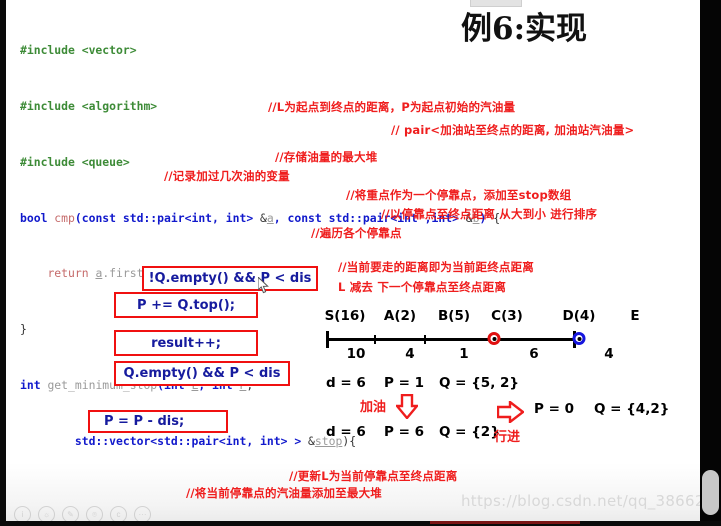 This screenshot has width=721, height=526. What do you see at coordinates (632, 409) in the screenshot?
I see `state-moved-q: Q = {4,2}` at bounding box center [632, 409].